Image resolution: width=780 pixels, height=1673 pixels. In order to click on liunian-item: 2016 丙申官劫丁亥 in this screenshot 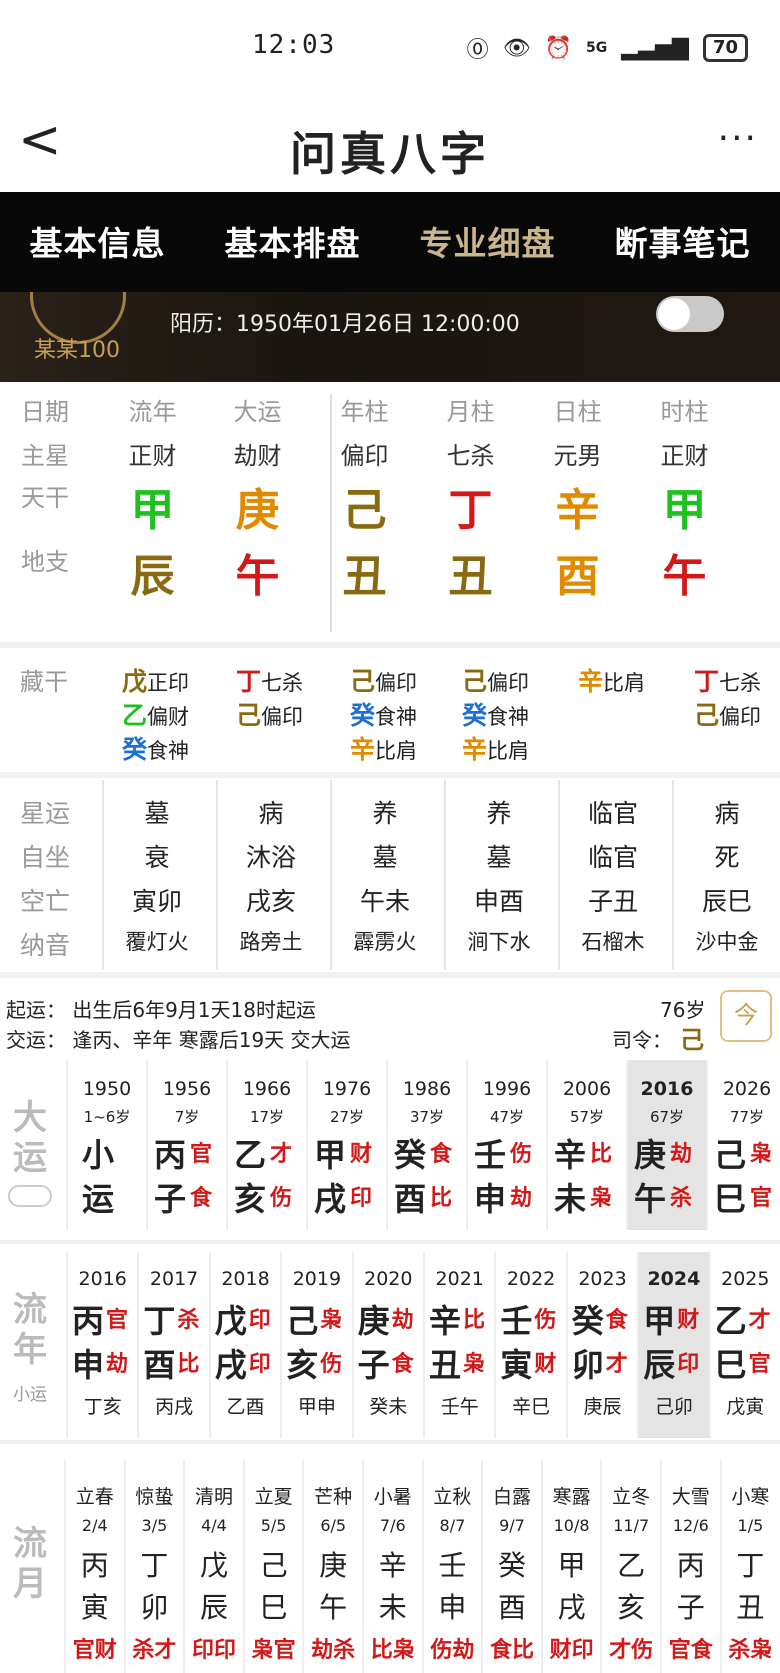, I will do `click(101, 1345)`.